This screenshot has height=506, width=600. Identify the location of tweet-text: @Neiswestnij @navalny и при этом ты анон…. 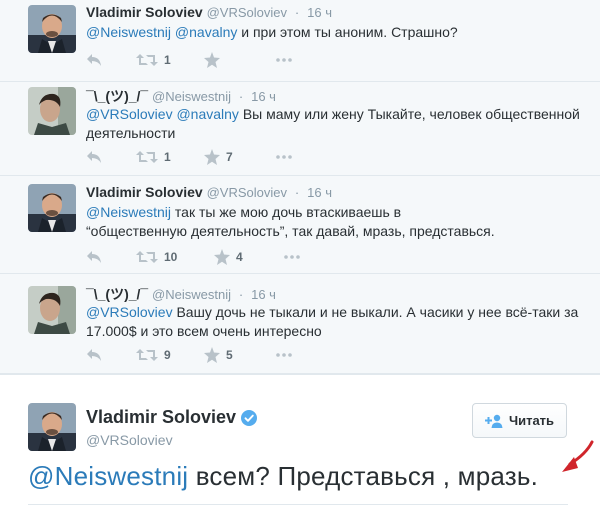
(336, 32).